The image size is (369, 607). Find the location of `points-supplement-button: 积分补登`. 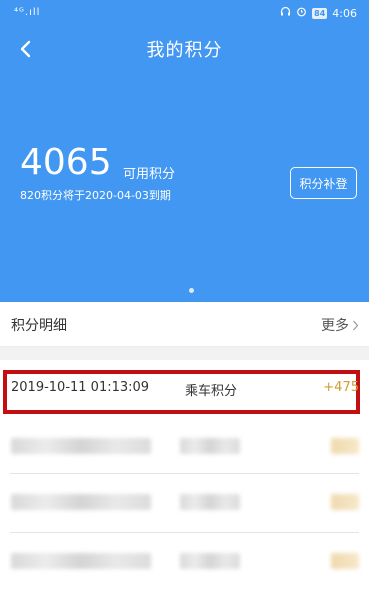

points-supplement-button: 积分补登 is located at coordinates (323, 183).